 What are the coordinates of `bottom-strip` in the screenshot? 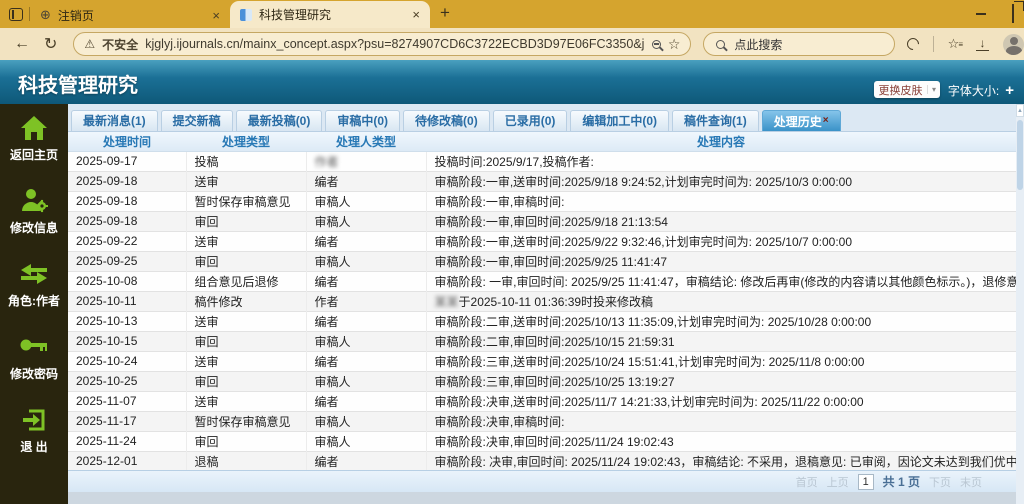 It's located at (542, 498).